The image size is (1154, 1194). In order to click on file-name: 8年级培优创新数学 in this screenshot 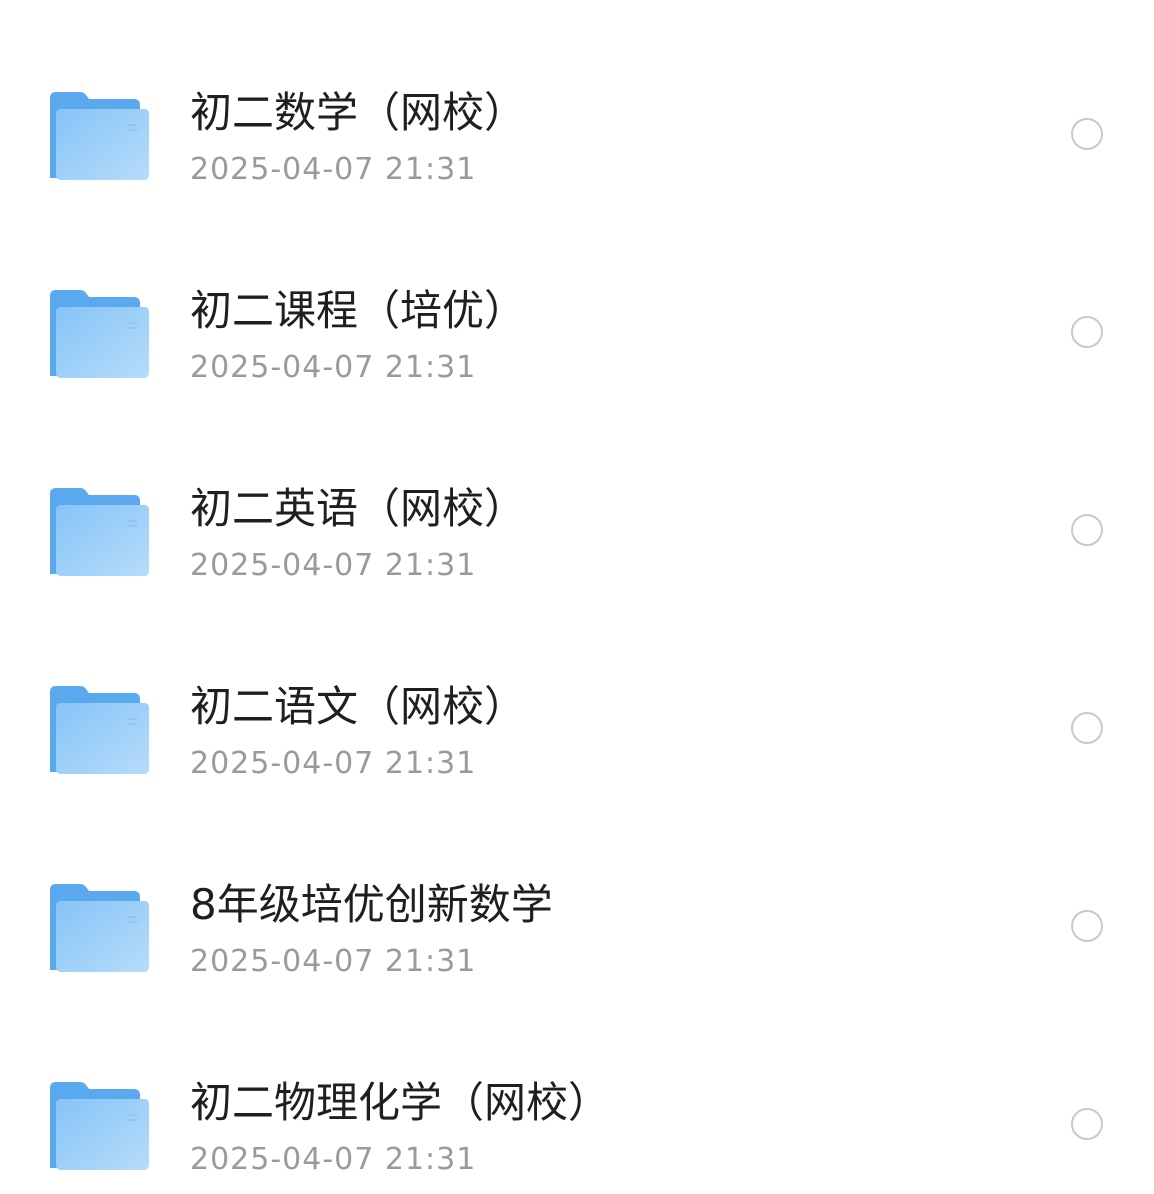, I will do `click(371, 904)`.